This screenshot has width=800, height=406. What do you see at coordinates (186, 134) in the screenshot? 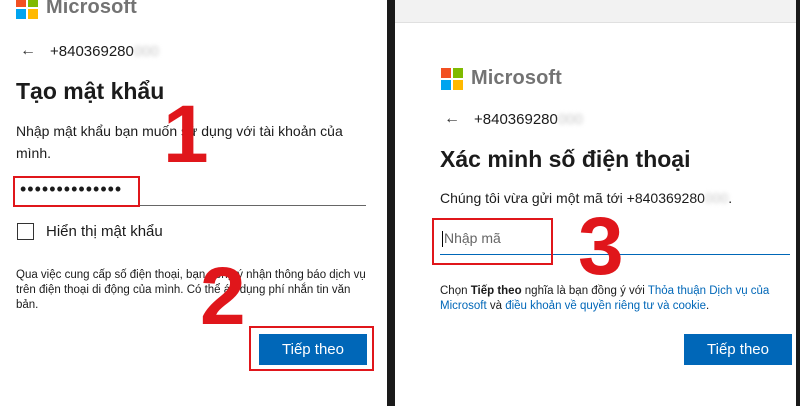
I see `step-1-label: 1` at bounding box center [186, 134].